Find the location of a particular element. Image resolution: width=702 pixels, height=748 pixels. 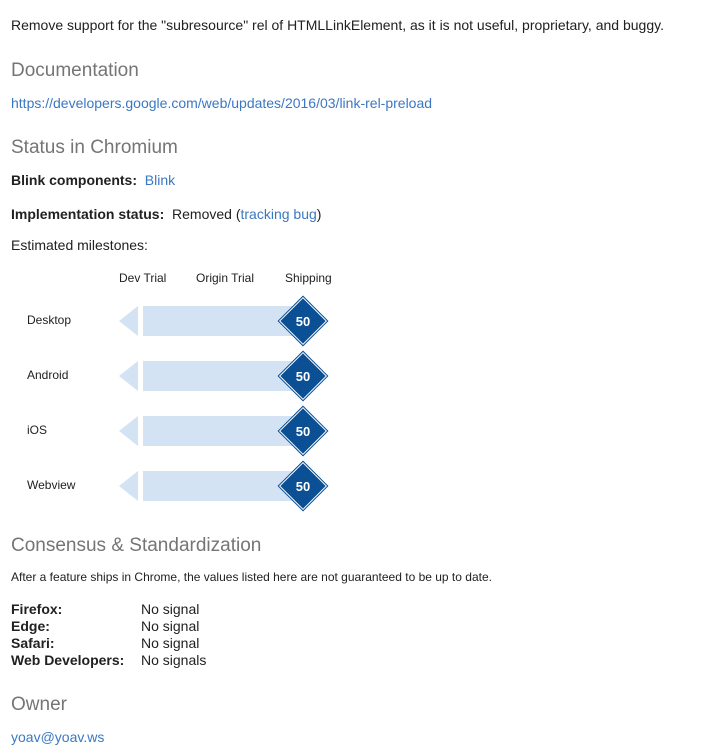

owner-heading: Owner is located at coordinates (39, 704).